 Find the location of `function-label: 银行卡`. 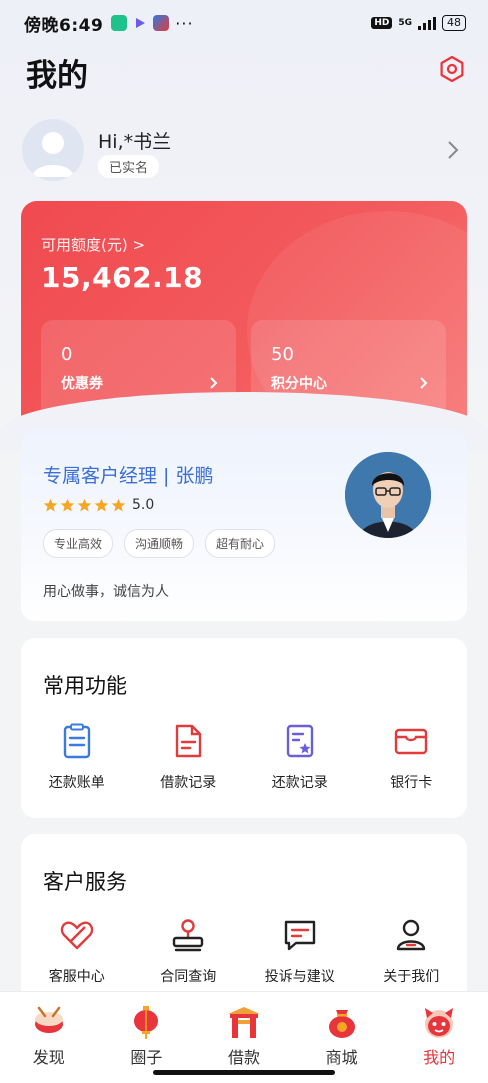

function-label: 银行卡 is located at coordinates (411, 783).